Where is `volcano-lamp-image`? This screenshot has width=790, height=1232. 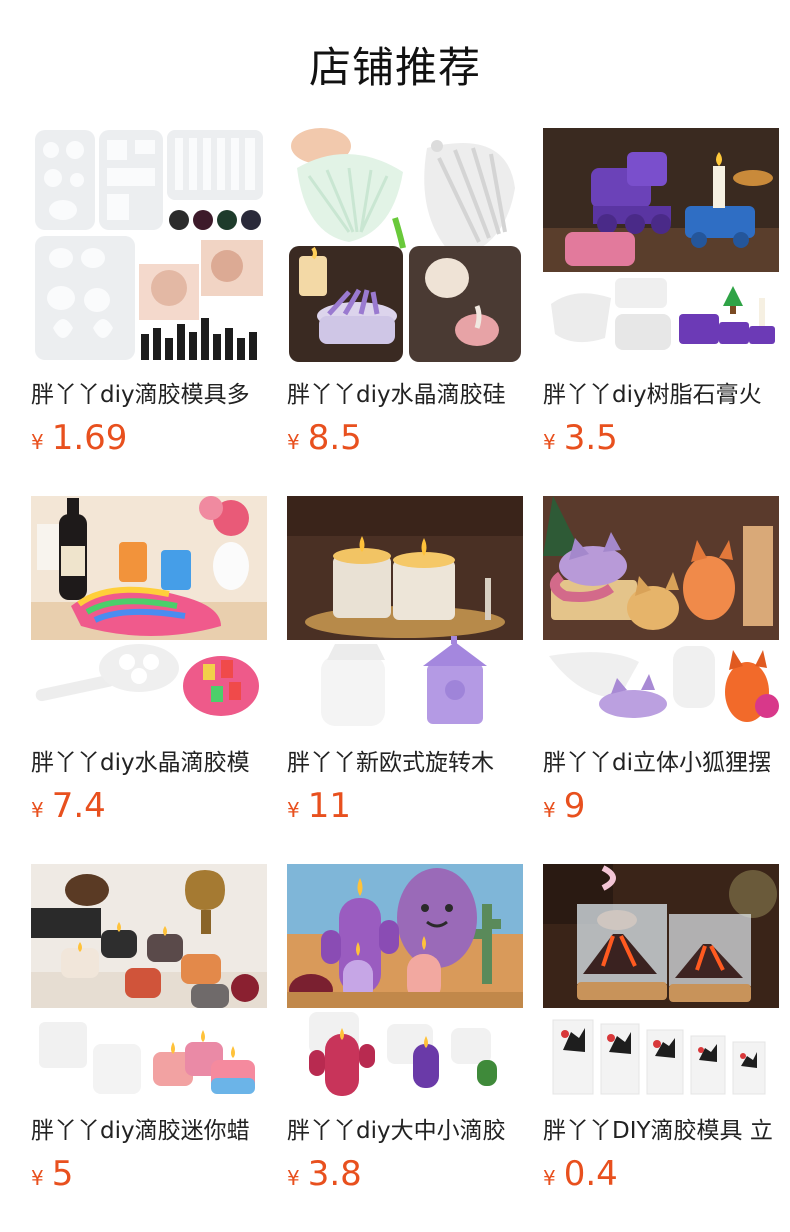 volcano-lamp-image is located at coordinates (661, 982).